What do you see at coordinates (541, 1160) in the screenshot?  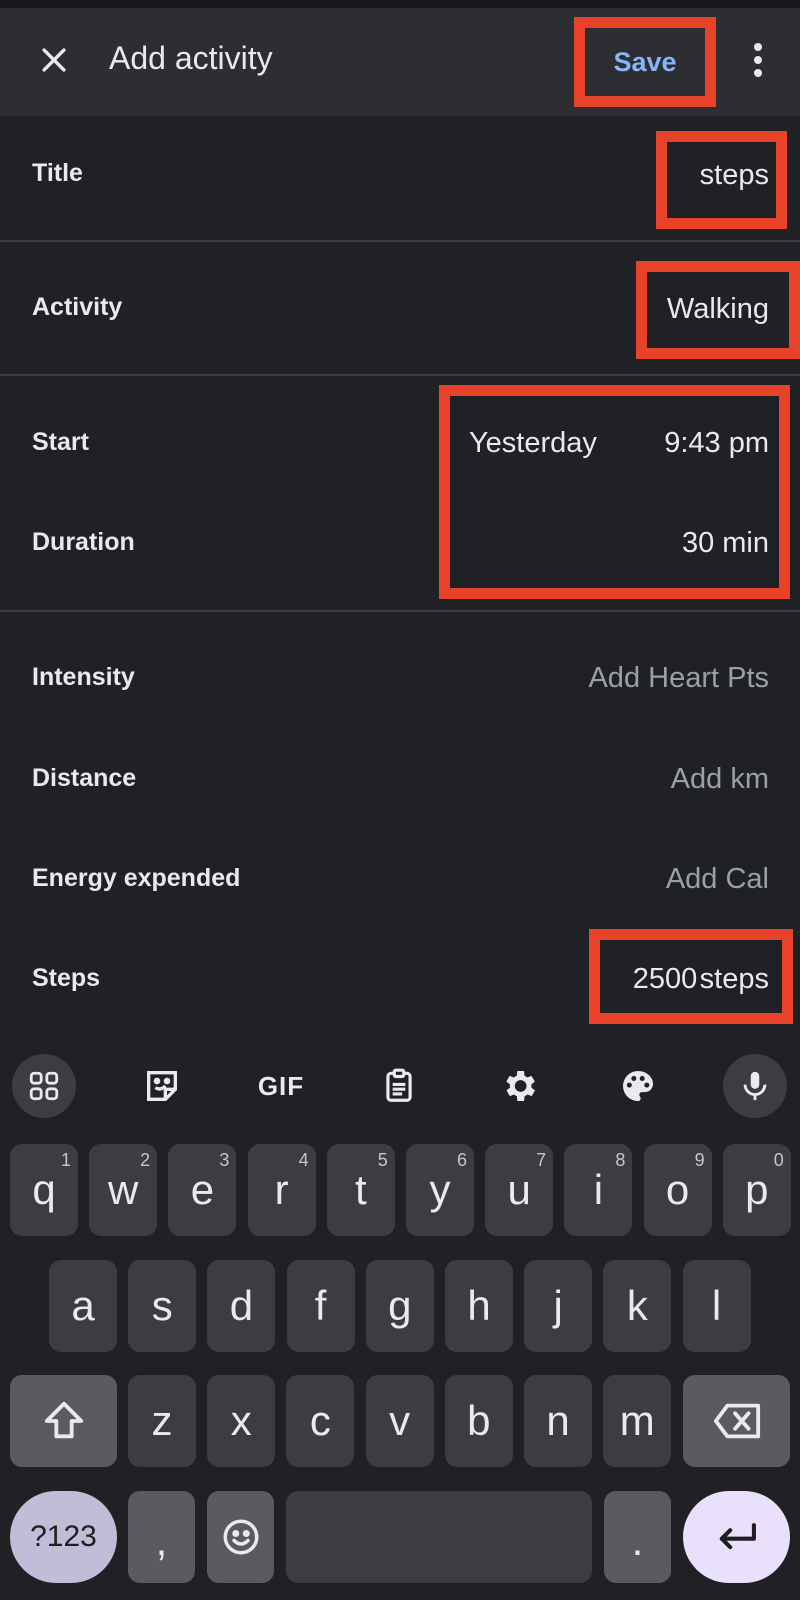 I see `key-hint: 7` at bounding box center [541, 1160].